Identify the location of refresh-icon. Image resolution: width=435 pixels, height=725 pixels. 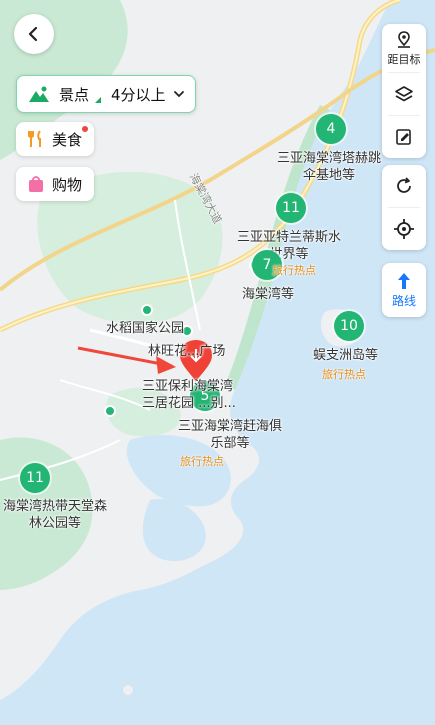
(404, 185).